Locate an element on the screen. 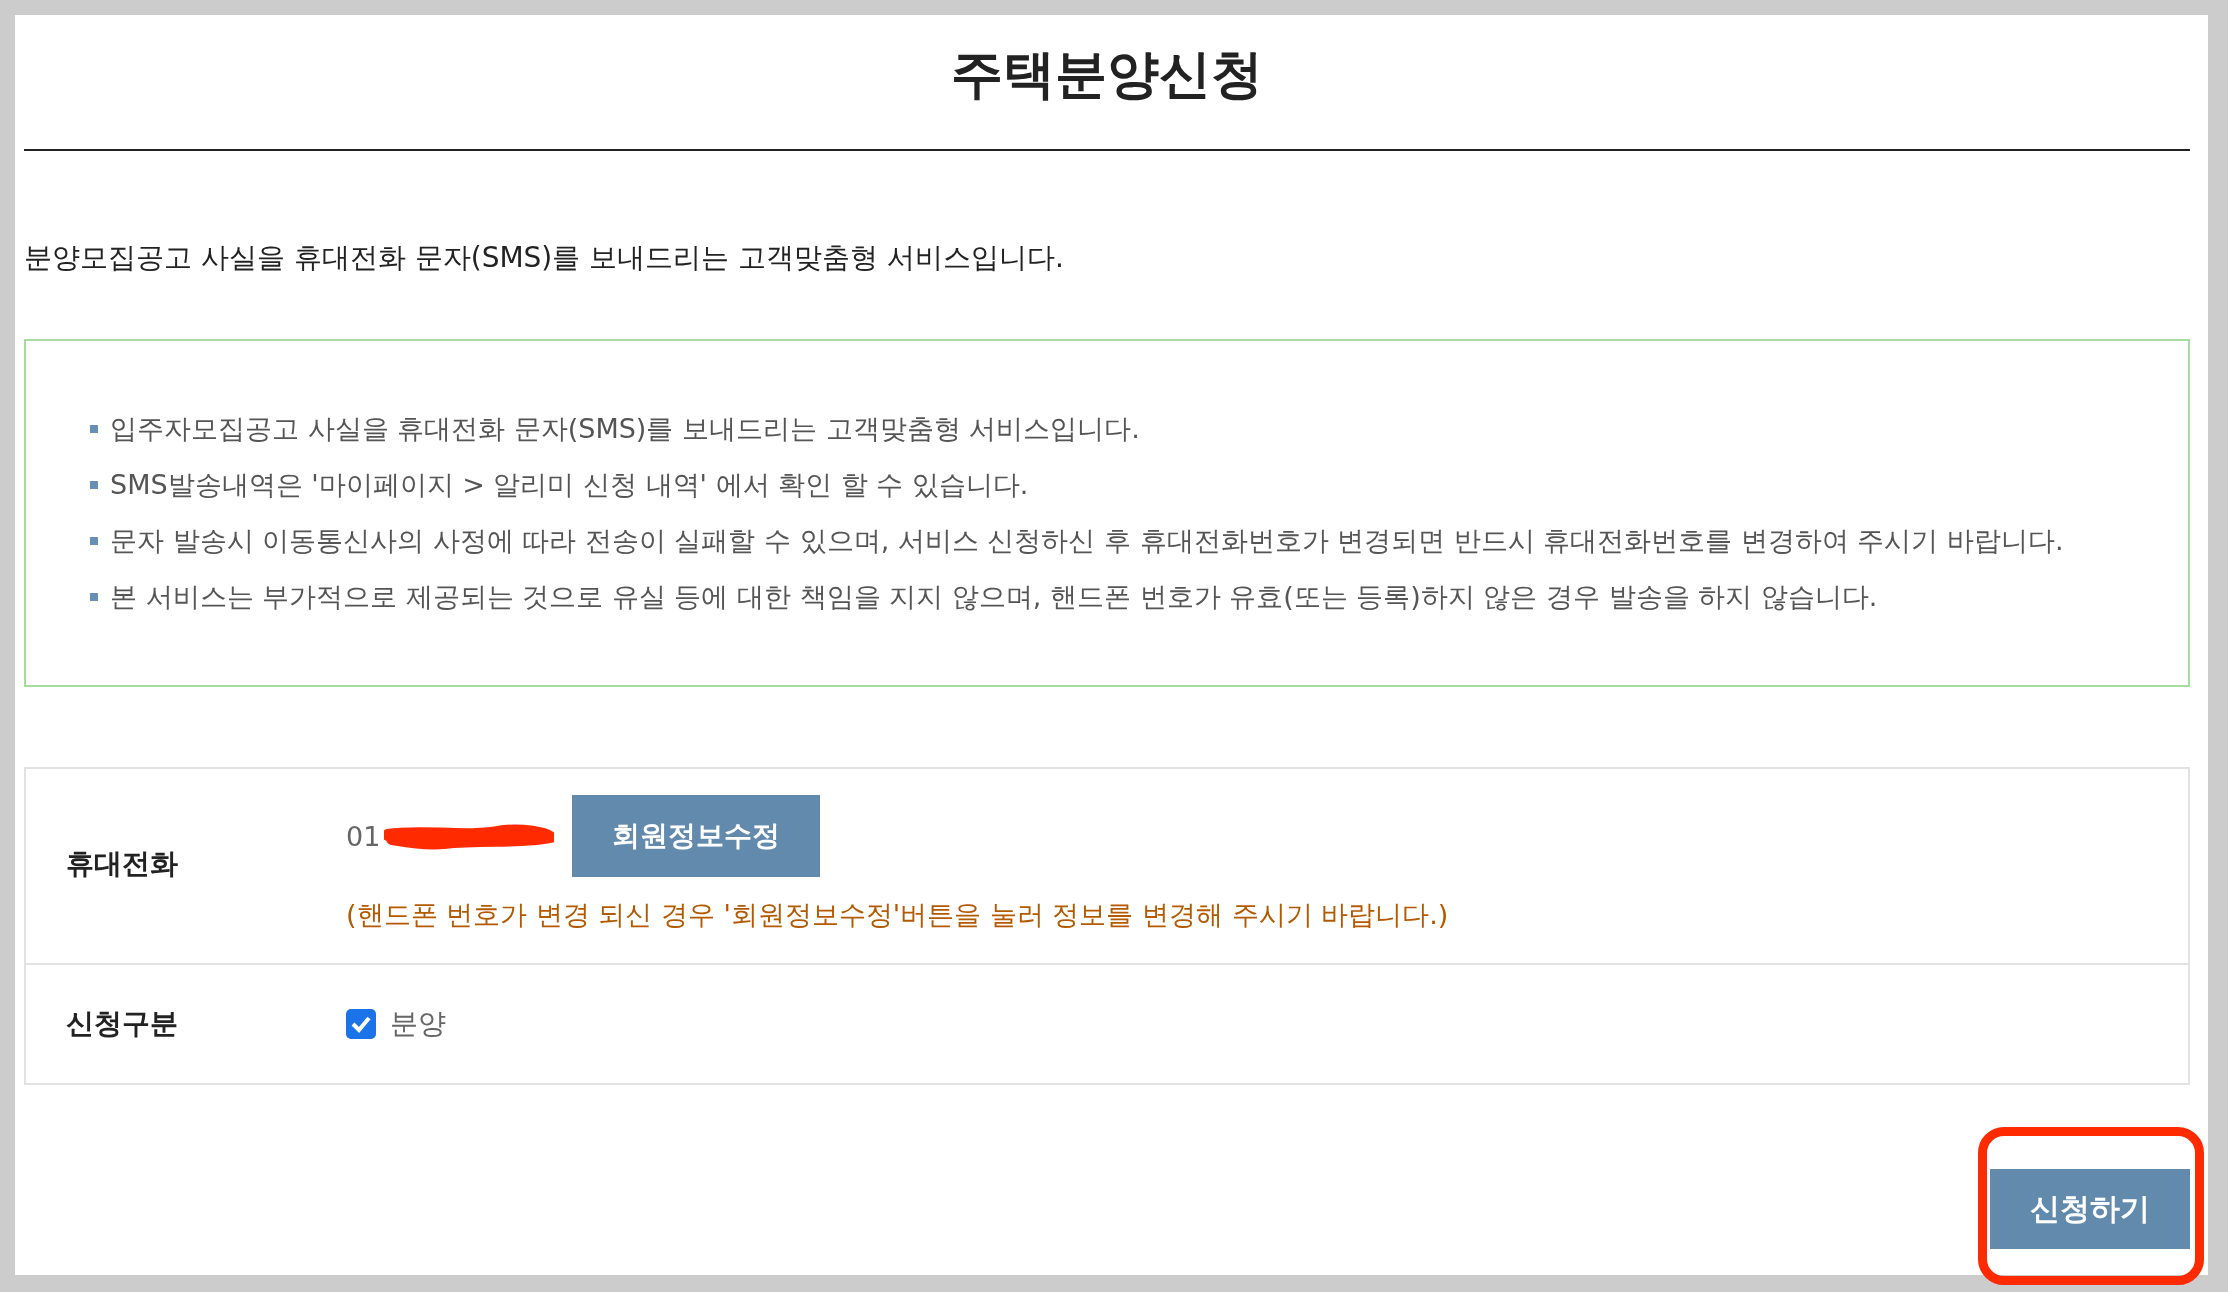 This screenshot has width=2228, height=1292. checkbox is located at coordinates (361, 1024).